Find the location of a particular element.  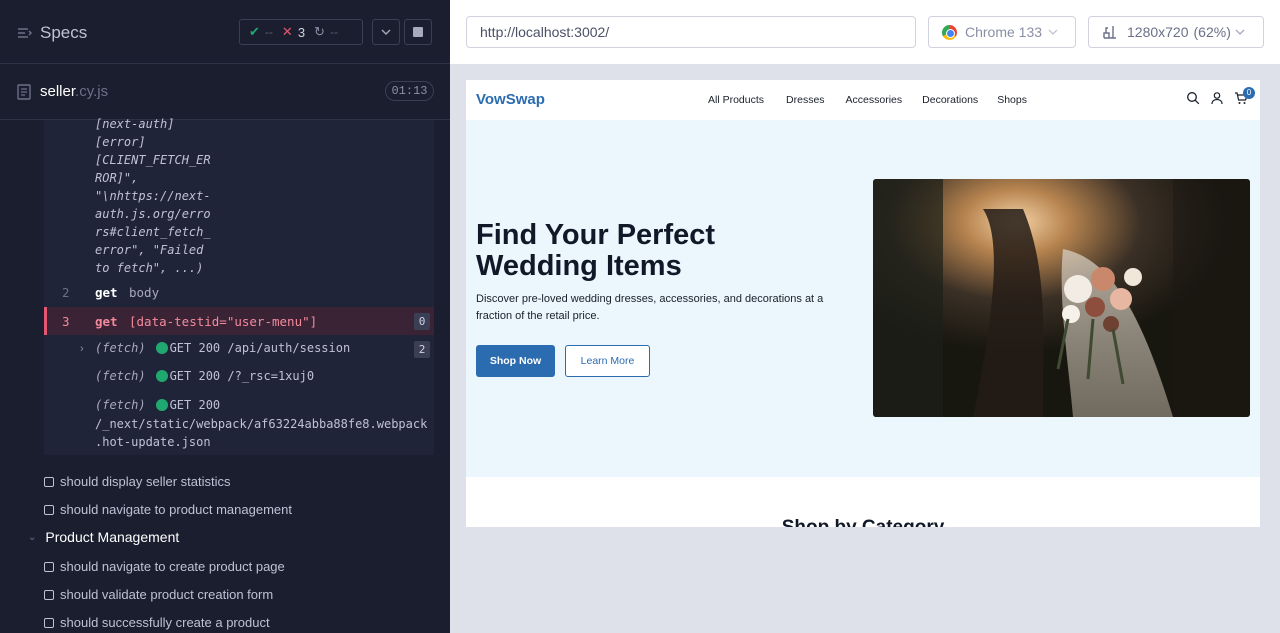

test-stats: ✔ -- ✕ 3 ↻ -- is located at coordinates (301, 32).